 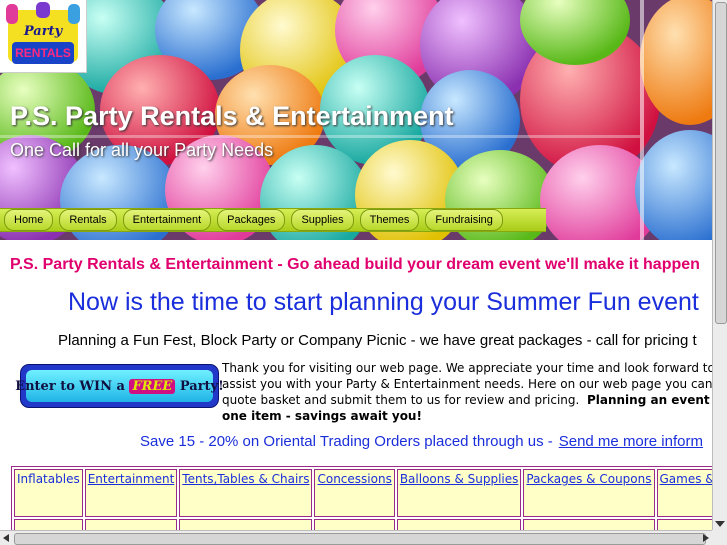 What do you see at coordinates (152, 386) in the screenshot?
I see `win-label-free: FREE` at bounding box center [152, 386].